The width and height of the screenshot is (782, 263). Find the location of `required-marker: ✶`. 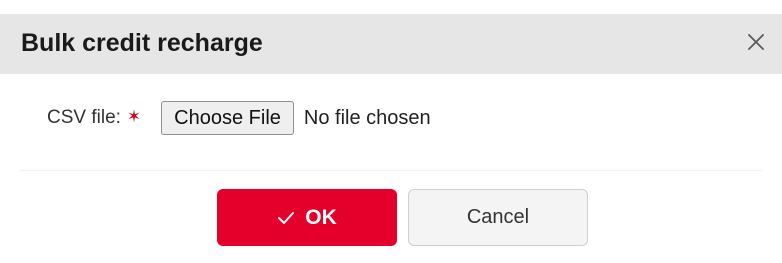

required-marker: ✶ is located at coordinates (134, 116).